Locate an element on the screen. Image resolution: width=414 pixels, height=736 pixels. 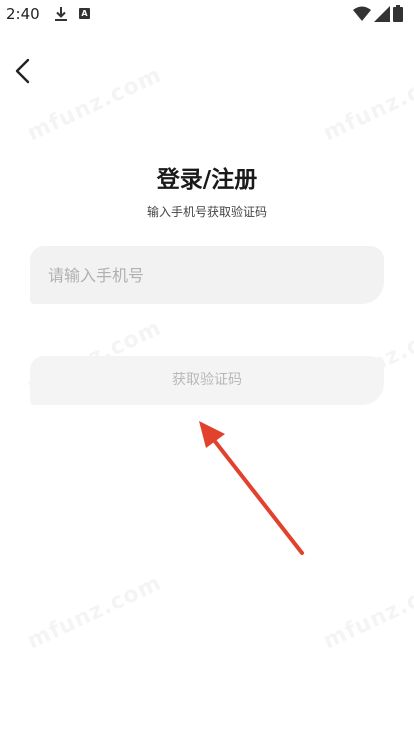
status-time: 2:40 is located at coordinates (23, 14).